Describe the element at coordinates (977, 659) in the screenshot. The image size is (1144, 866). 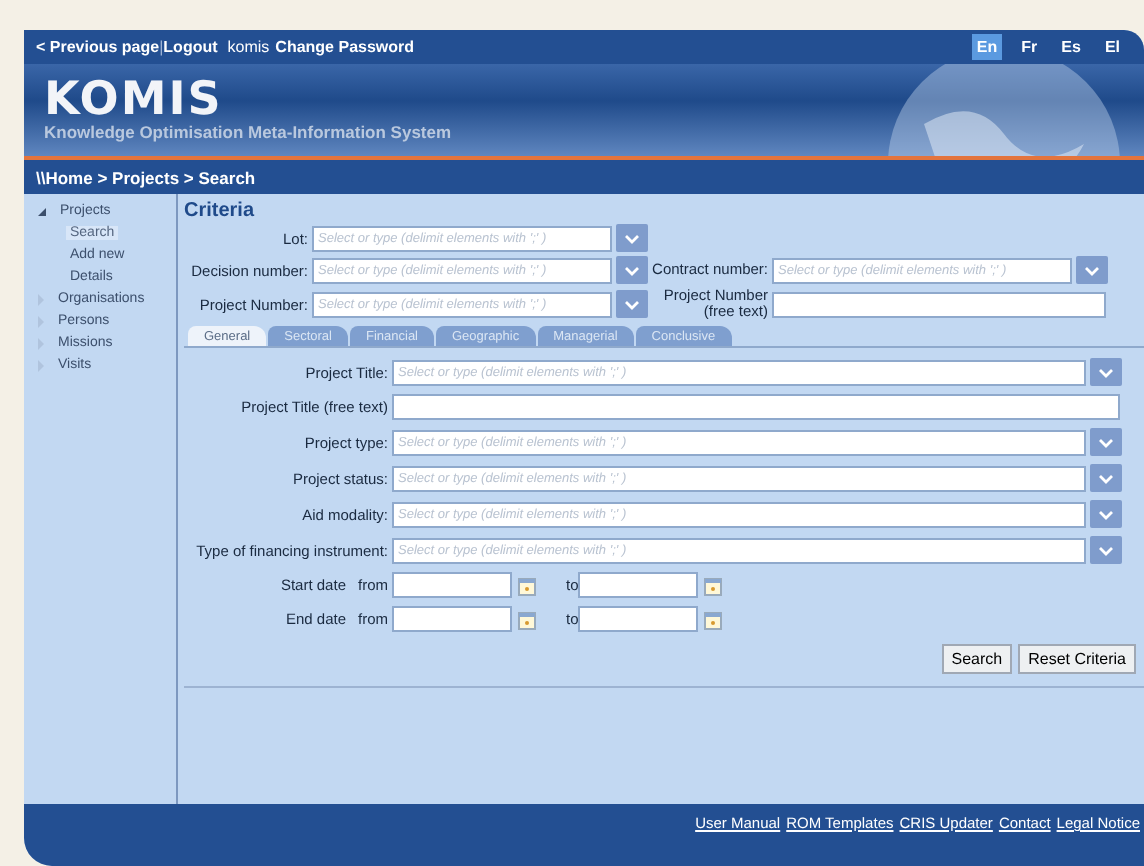
I see `form-button: Search` at that location.